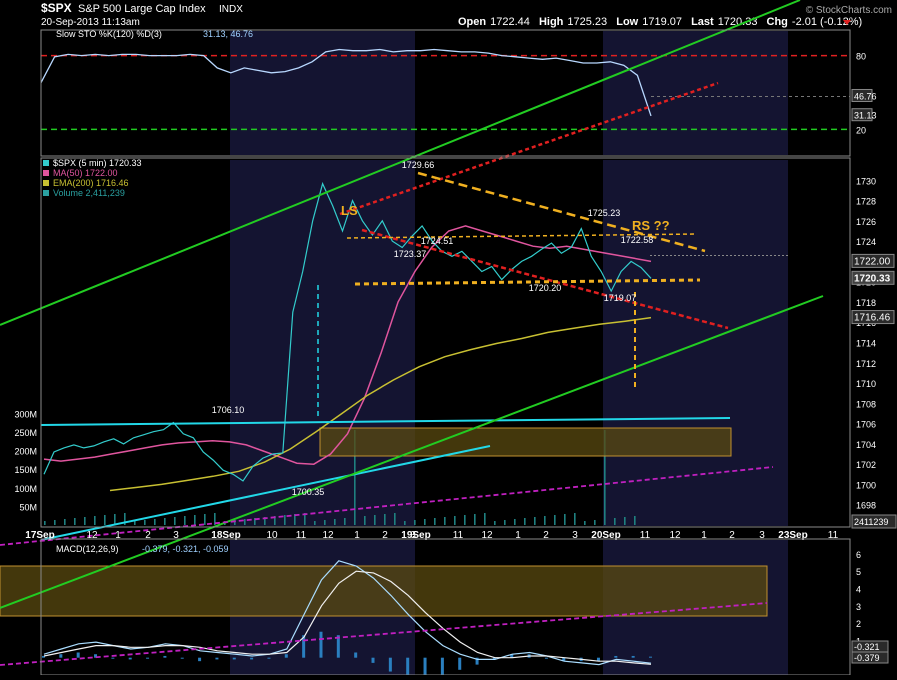  I want to click on sto-last-label-1: 31.13, so click(865, 116).